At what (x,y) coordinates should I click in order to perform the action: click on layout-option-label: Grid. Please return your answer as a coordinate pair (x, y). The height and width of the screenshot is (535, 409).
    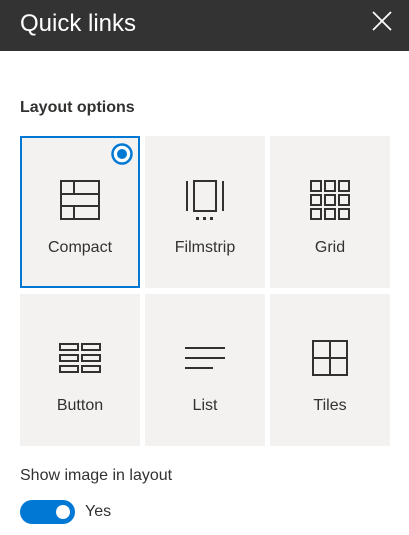
    Looking at the image, I should click on (330, 247).